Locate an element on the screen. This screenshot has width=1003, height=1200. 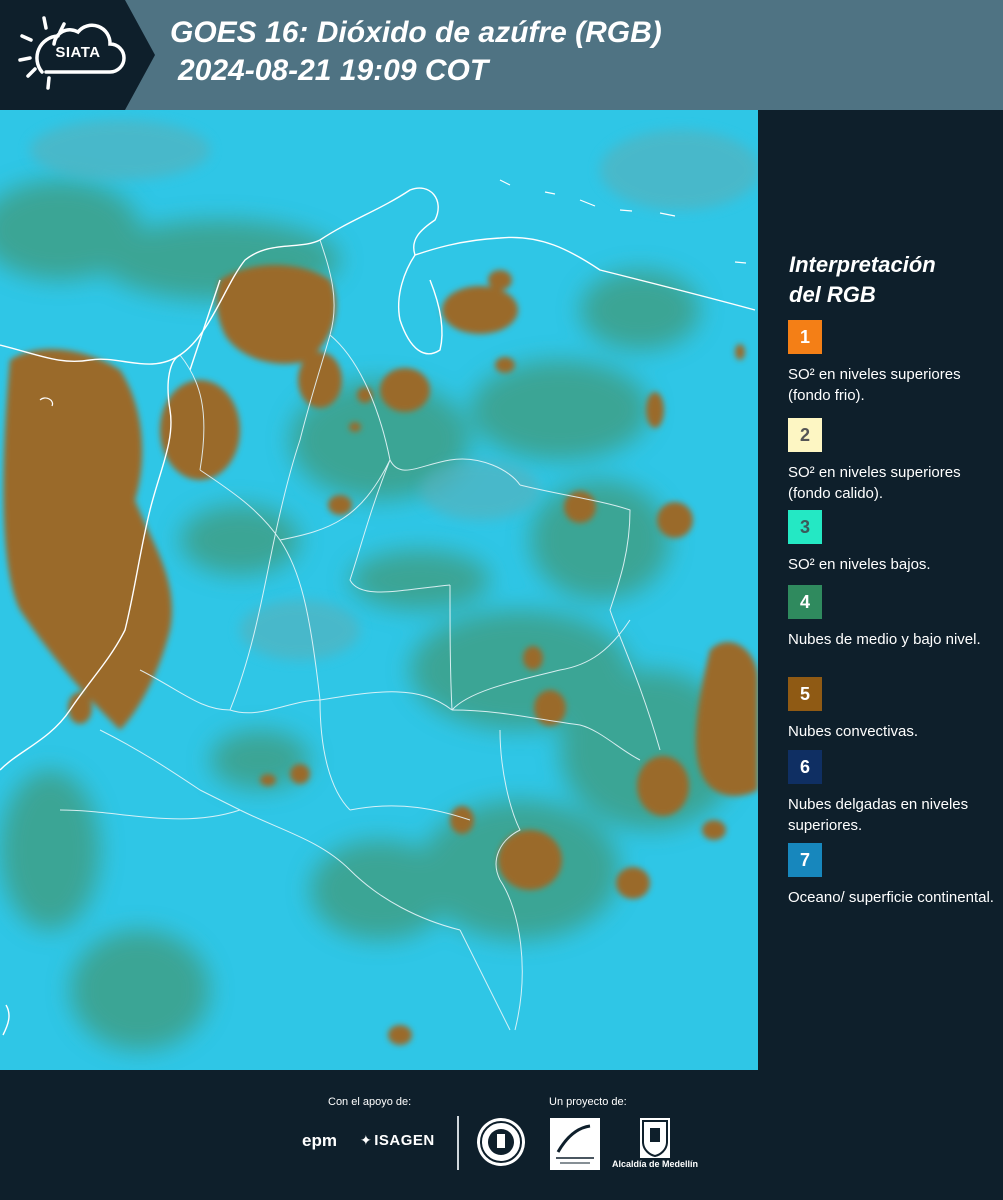
legend-item-6: 6 Nubes delgadas en niveles superiores. is located at coordinates (893, 793).